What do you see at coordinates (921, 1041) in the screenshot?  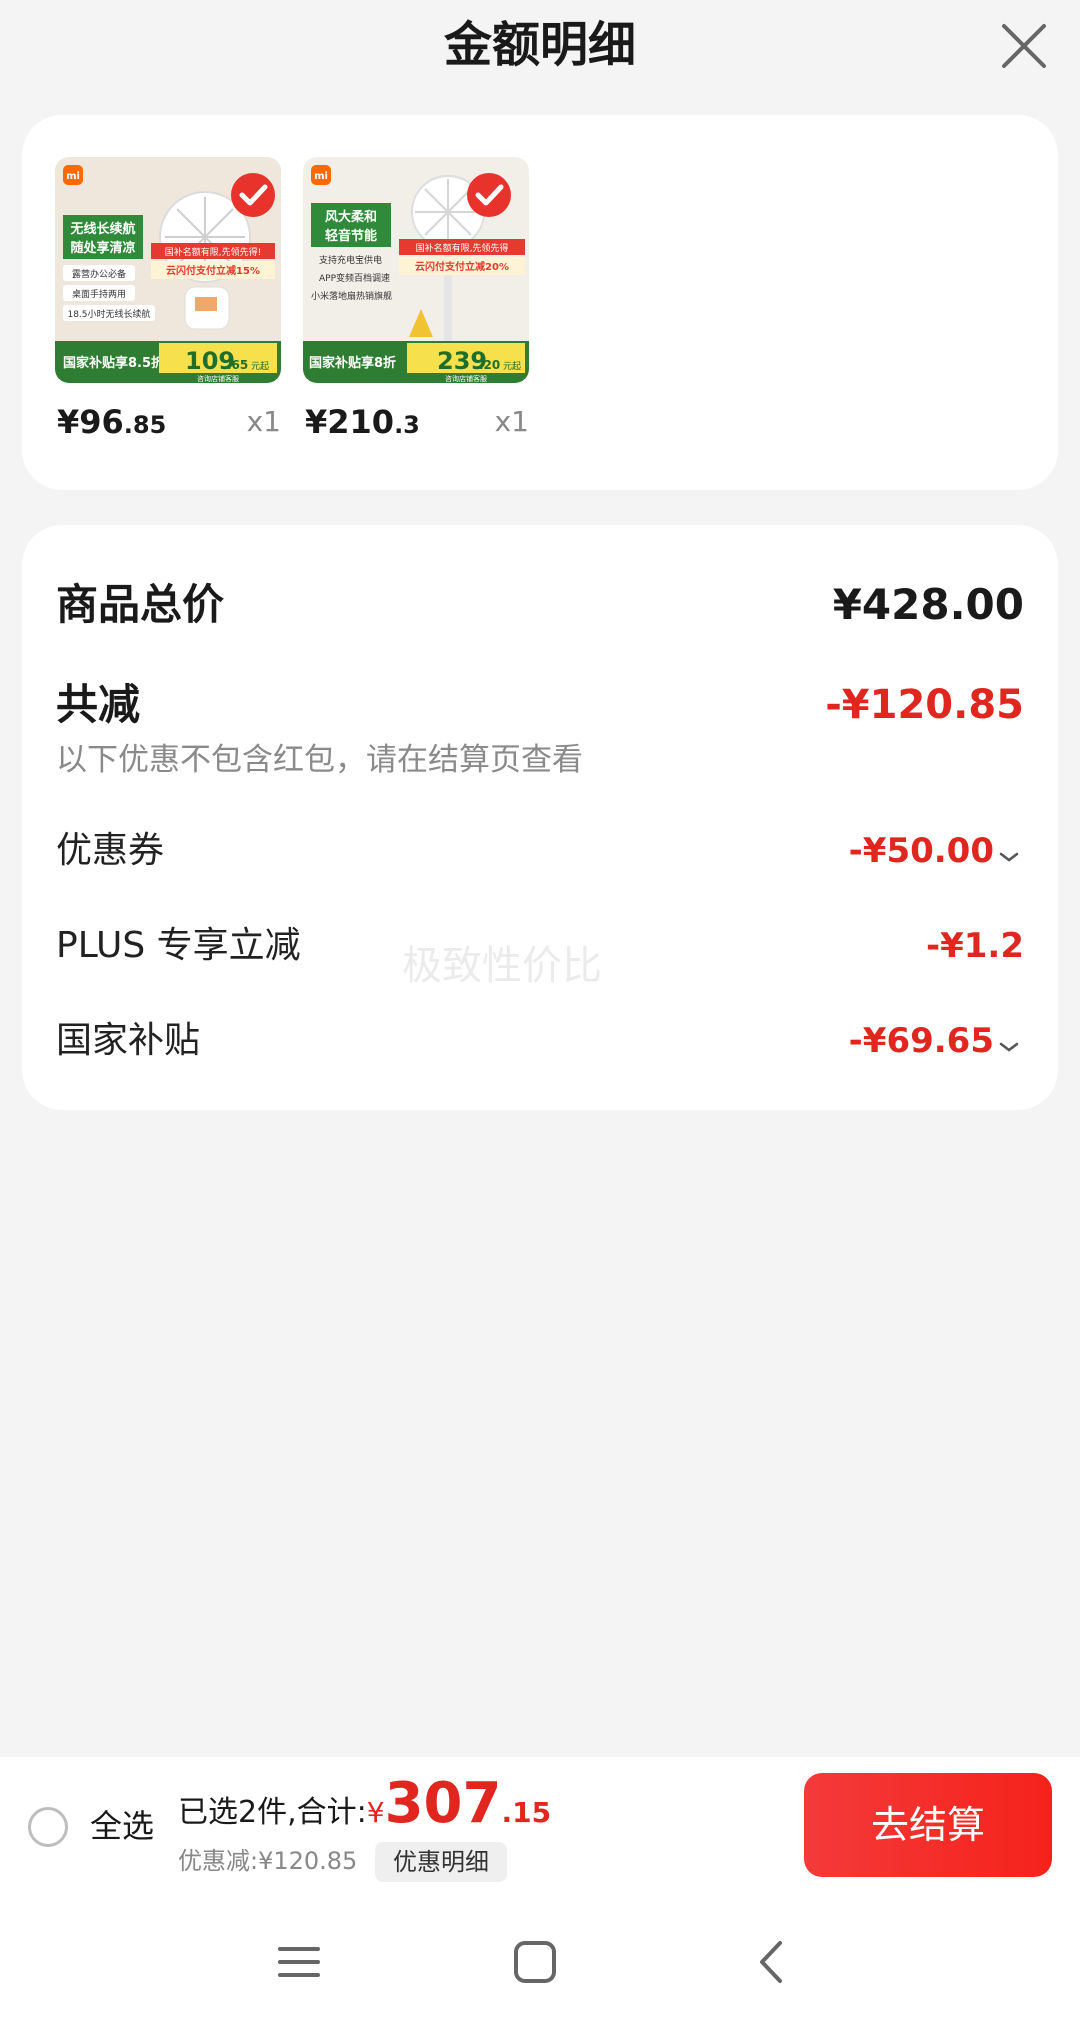 I see `subsidy-value: -¥69.65` at bounding box center [921, 1041].